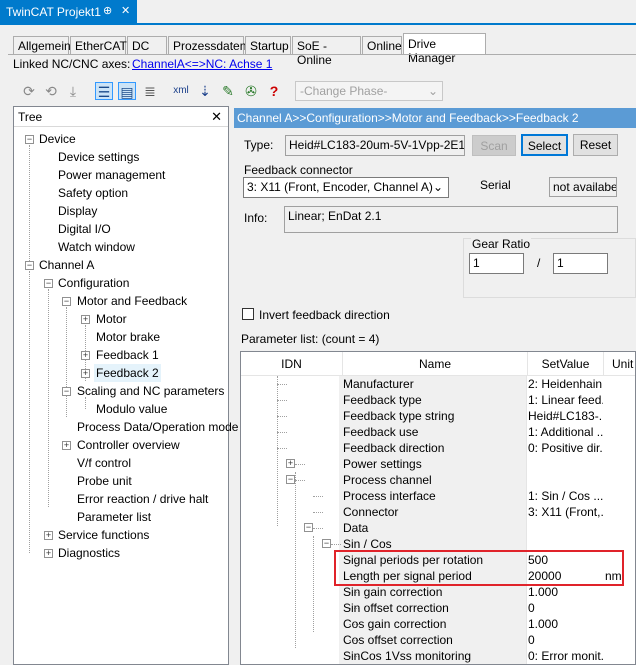 The image size is (636, 665). I want to click on tree-item-display: Display, so click(77, 211).